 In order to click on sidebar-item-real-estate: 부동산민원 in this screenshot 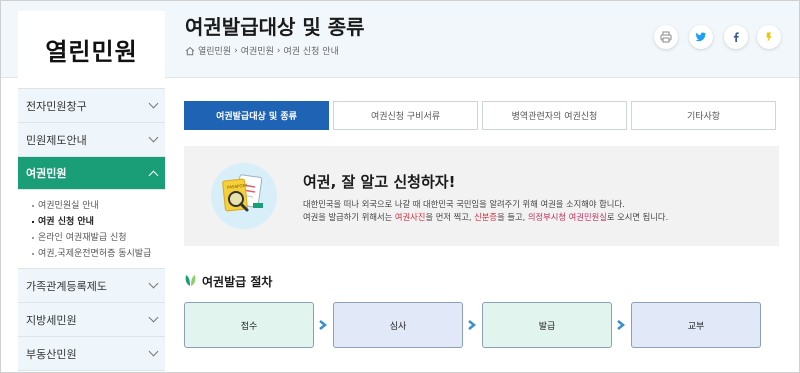, I will do `click(91, 354)`.